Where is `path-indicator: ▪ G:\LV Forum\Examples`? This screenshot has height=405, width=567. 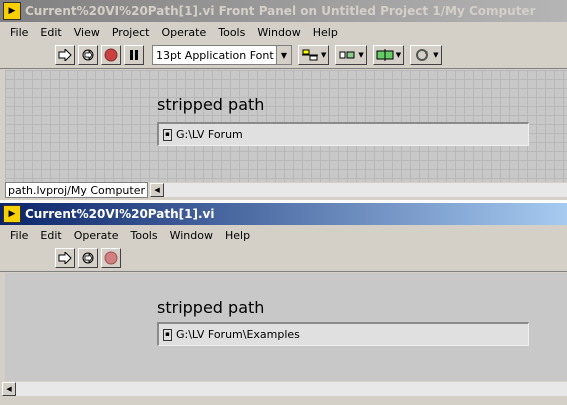
path-indicator: ▪ G:\LV Forum\Examples is located at coordinates (343, 334).